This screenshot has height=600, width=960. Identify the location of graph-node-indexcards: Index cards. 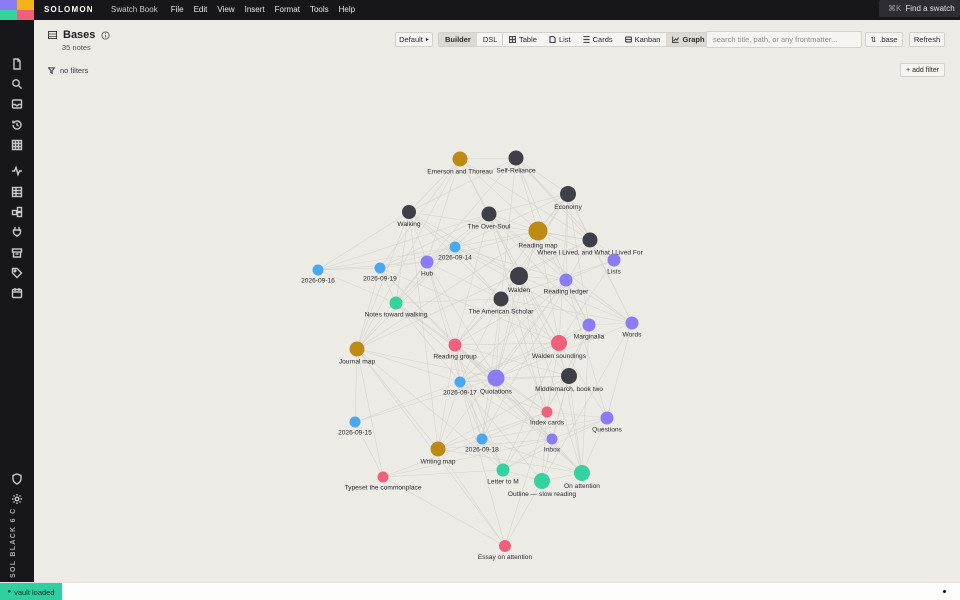
(547, 416).